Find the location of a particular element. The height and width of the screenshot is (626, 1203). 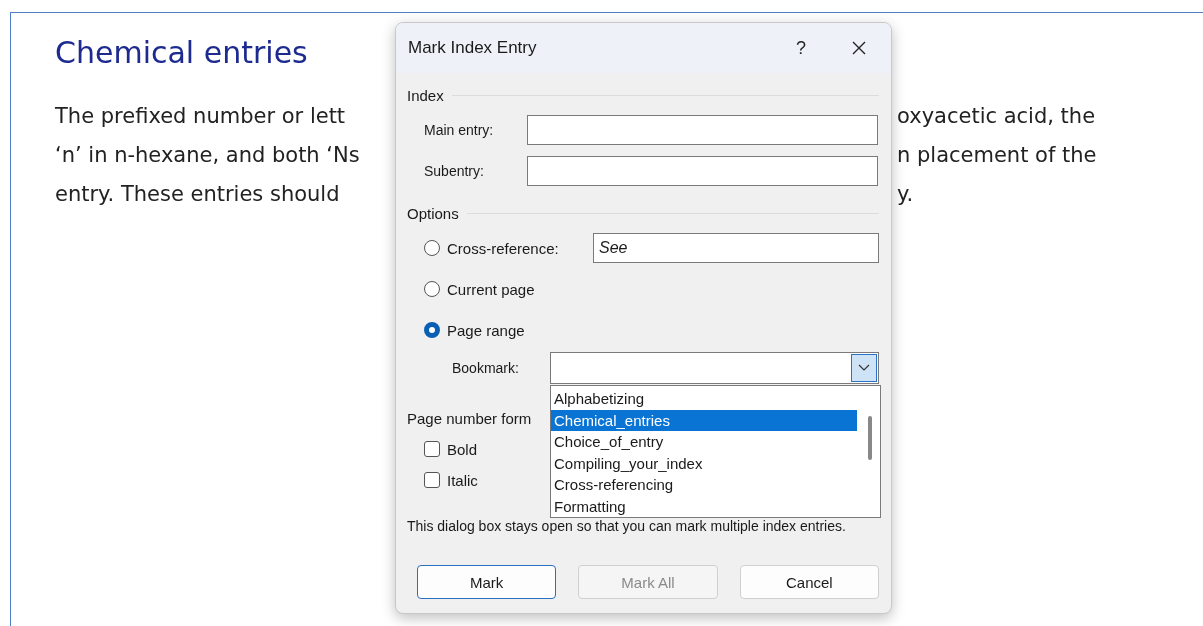

help-button: ? is located at coordinates (801, 48).